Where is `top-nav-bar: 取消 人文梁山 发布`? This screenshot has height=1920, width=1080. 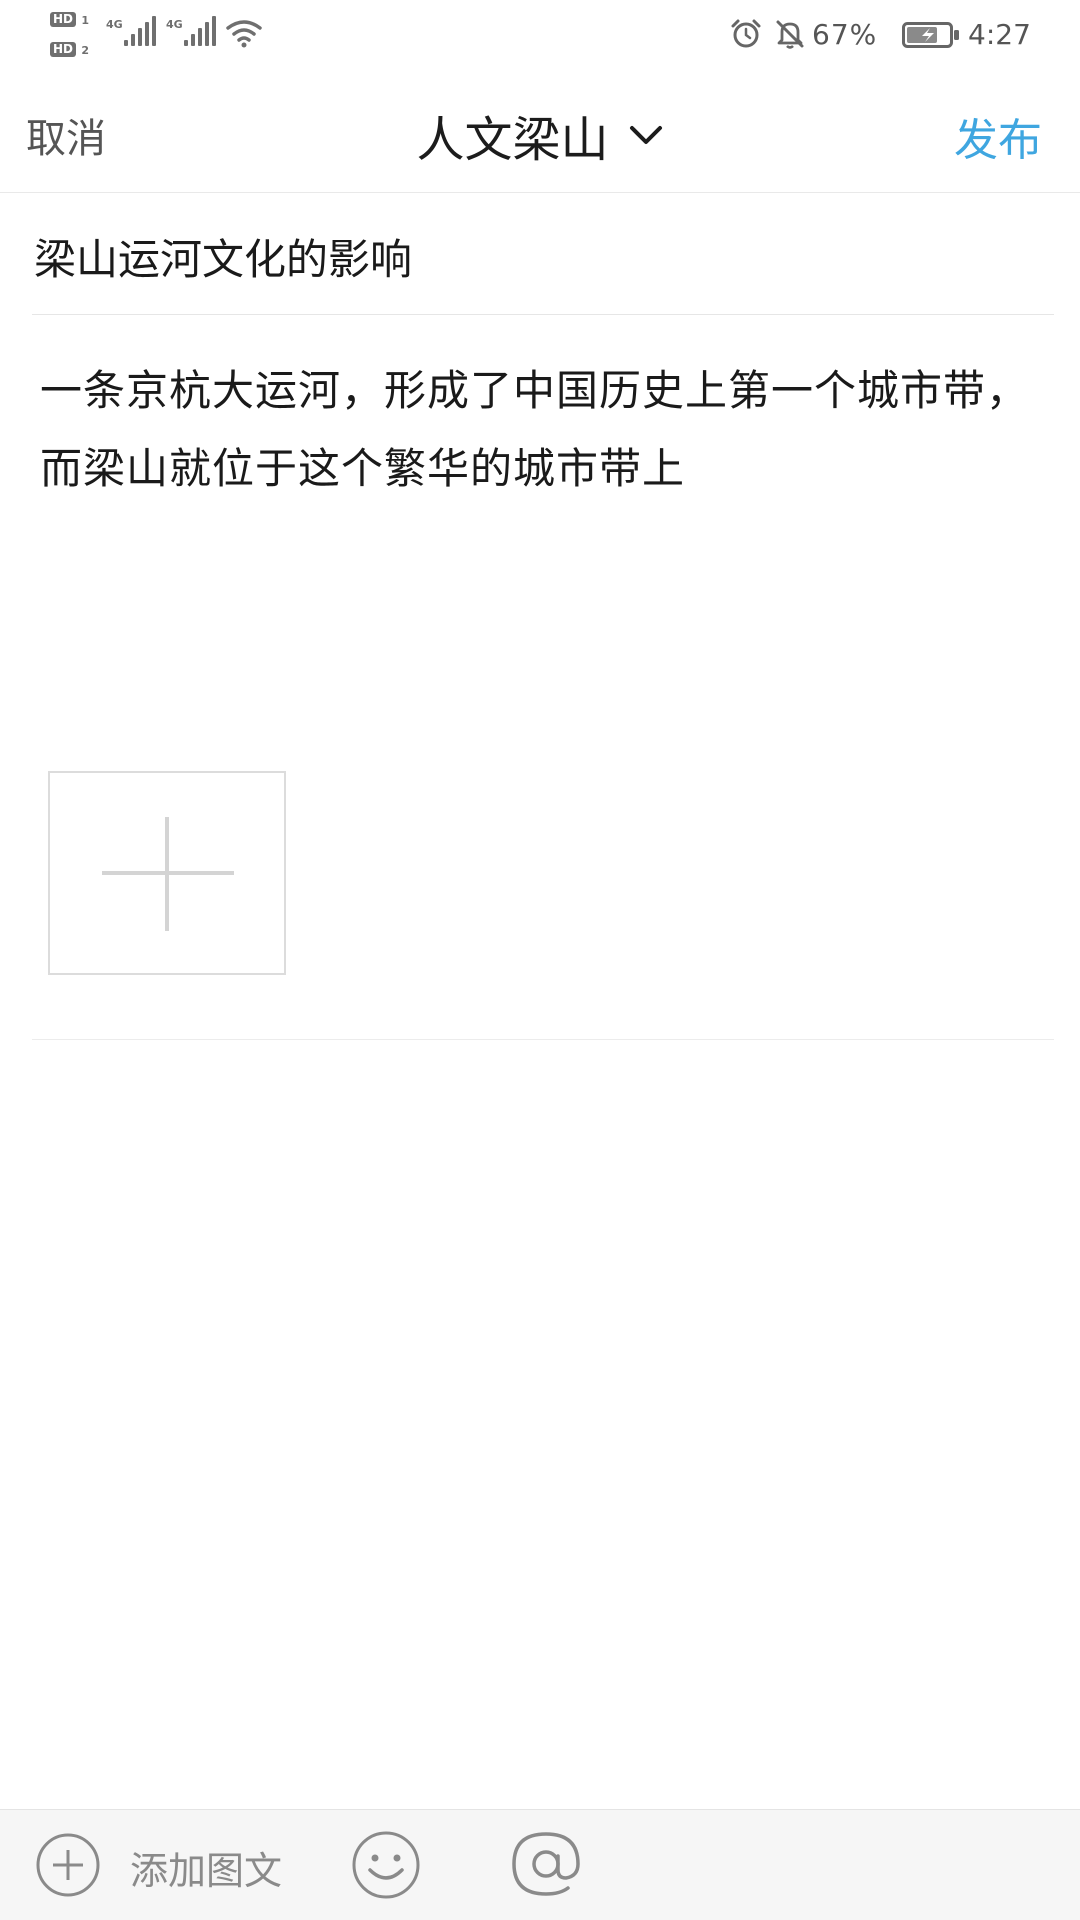
top-nav-bar: 取消 人文梁山 发布 is located at coordinates (540, 131).